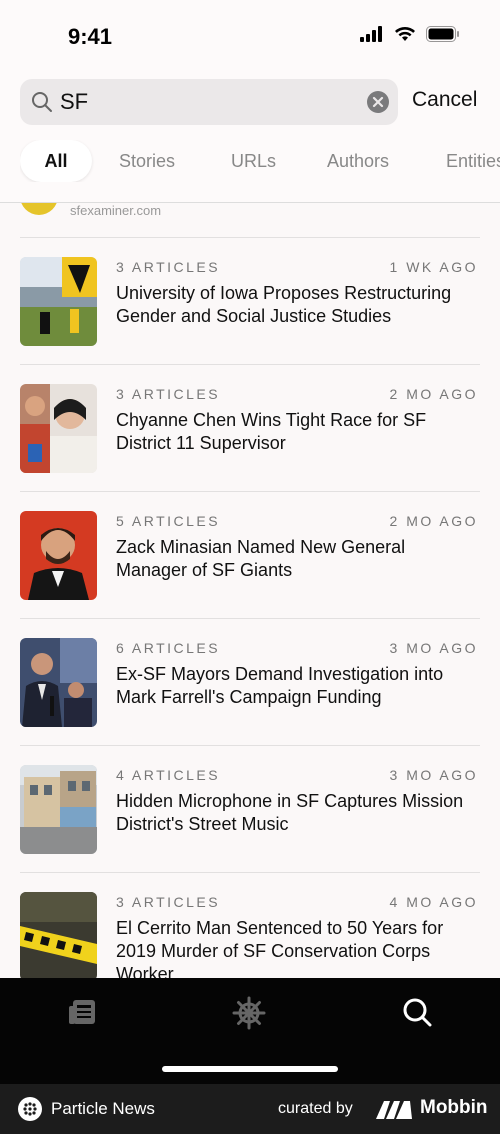  I want to click on article-count: 6 ARTICLES, so click(168, 648).